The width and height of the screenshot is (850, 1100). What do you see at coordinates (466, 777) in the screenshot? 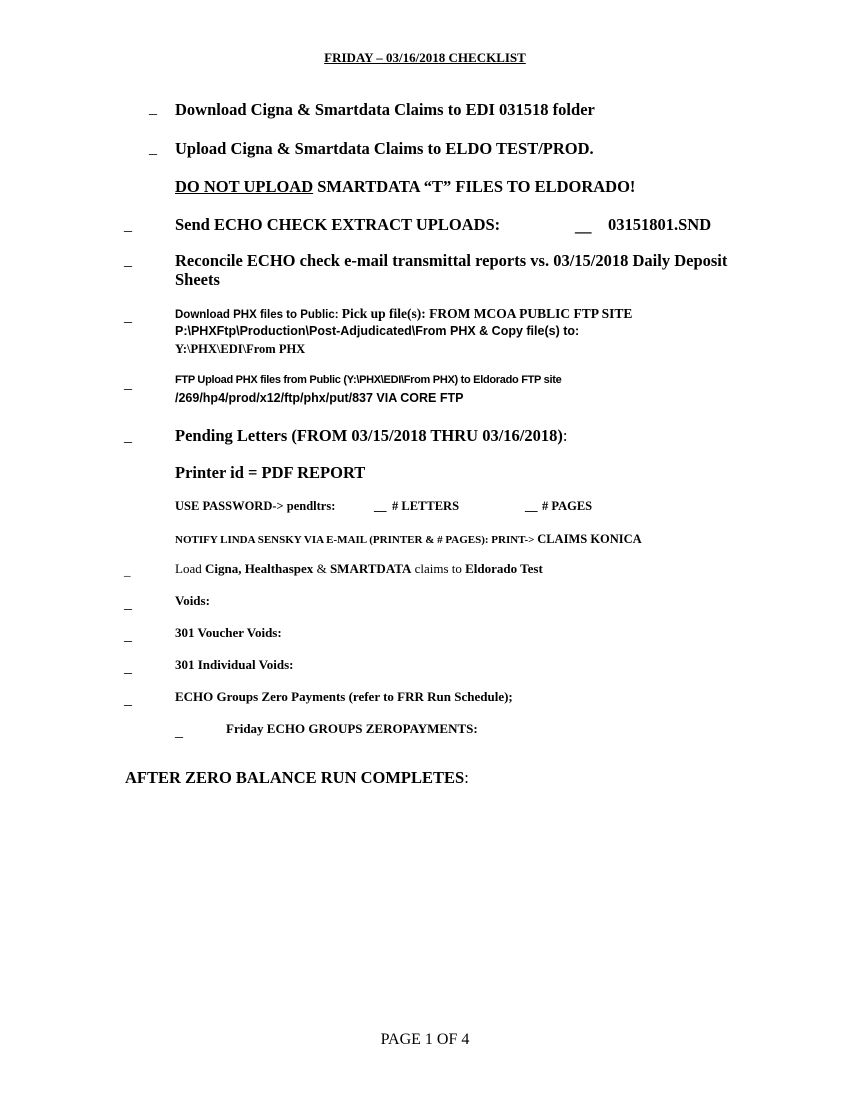
I see `after-zero-colon: :` at bounding box center [466, 777].